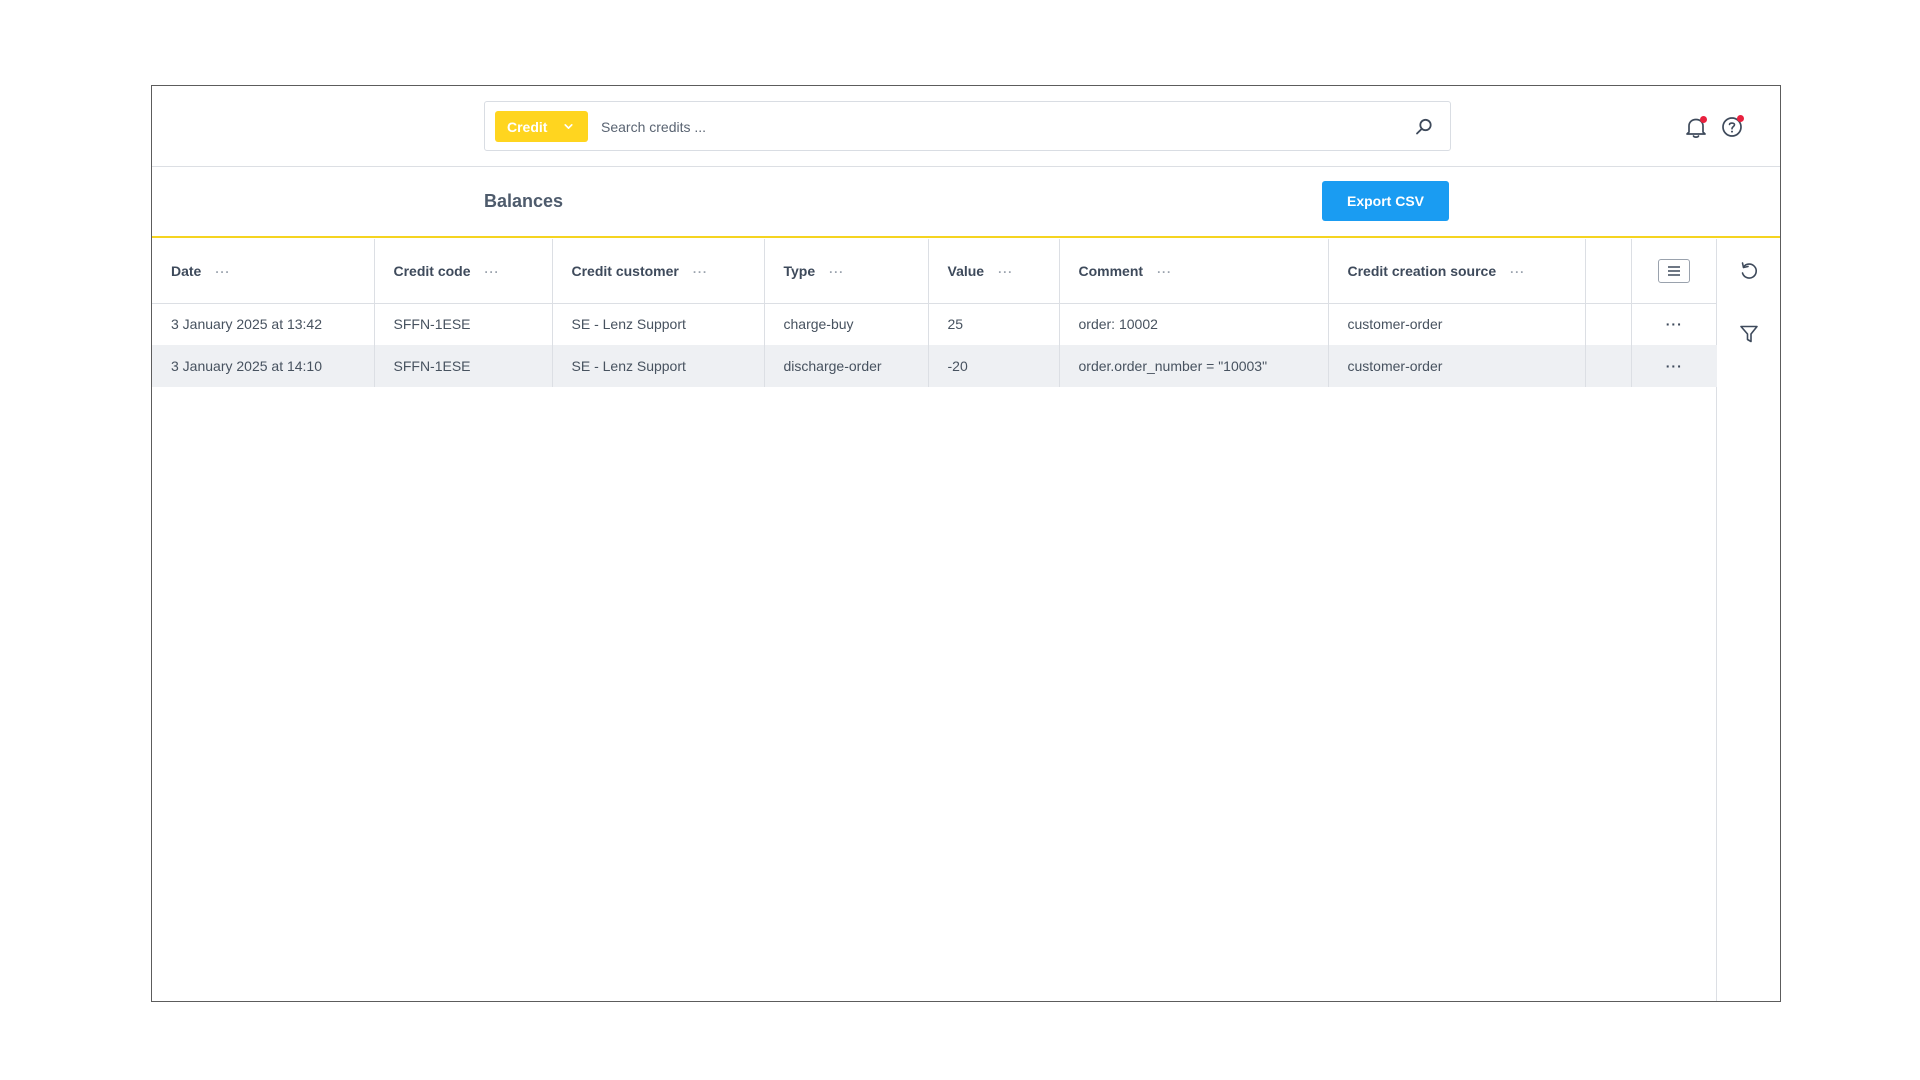 The height and width of the screenshot is (1080, 1920). I want to click on notification-dot, so click(1703, 119).